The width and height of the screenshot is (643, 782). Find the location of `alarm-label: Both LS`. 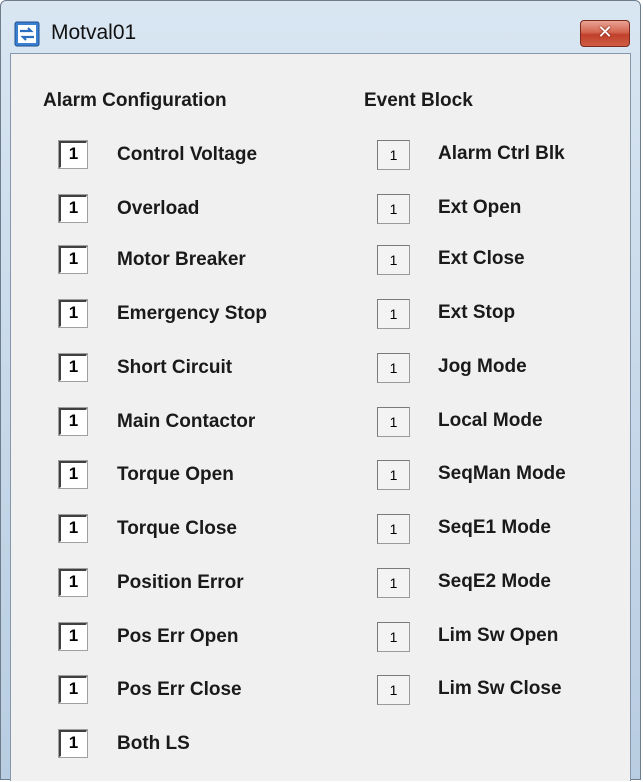

alarm-label: Both LS is located at coordinates (153, 743).